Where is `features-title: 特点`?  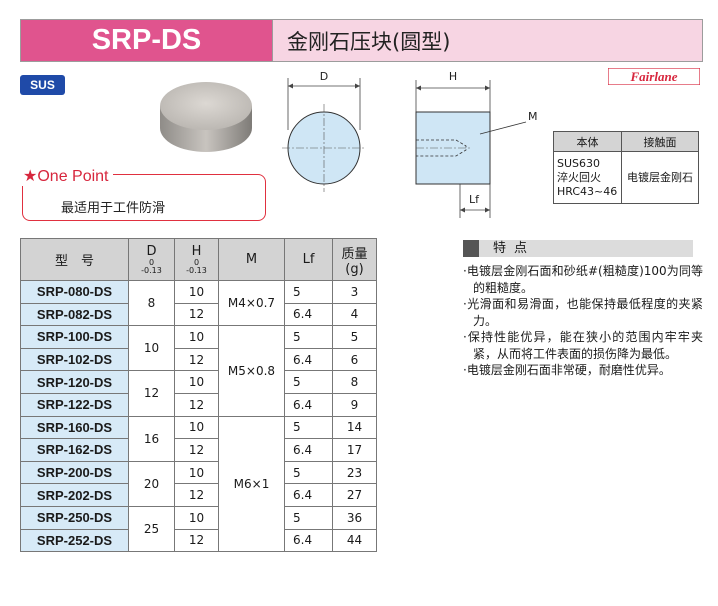 features-title: 特点 is located at coordinates (514, 248).